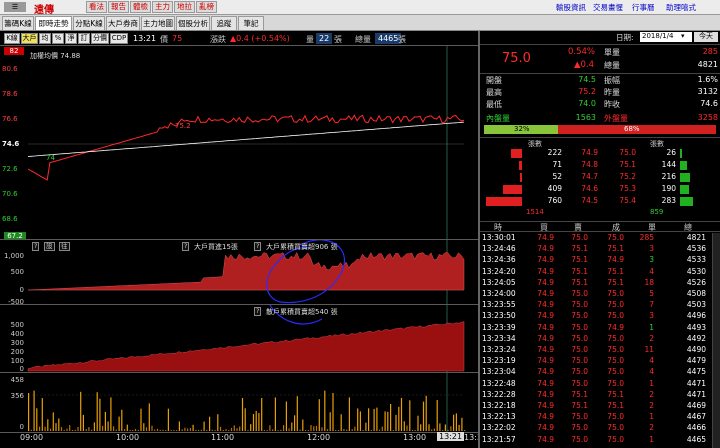  What do you see at coordinates (681, 7) in the screenshot?
I see `link-assistant: 助理嘻式` at bounding box center [681, 7].